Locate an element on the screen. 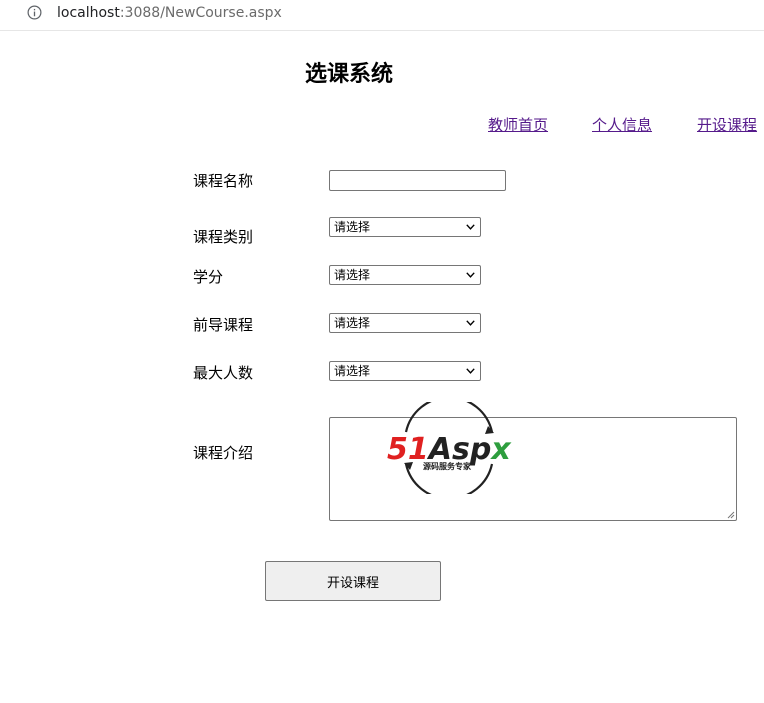  prerequisite-select: 请选择 is located at coordinates (405, 323).